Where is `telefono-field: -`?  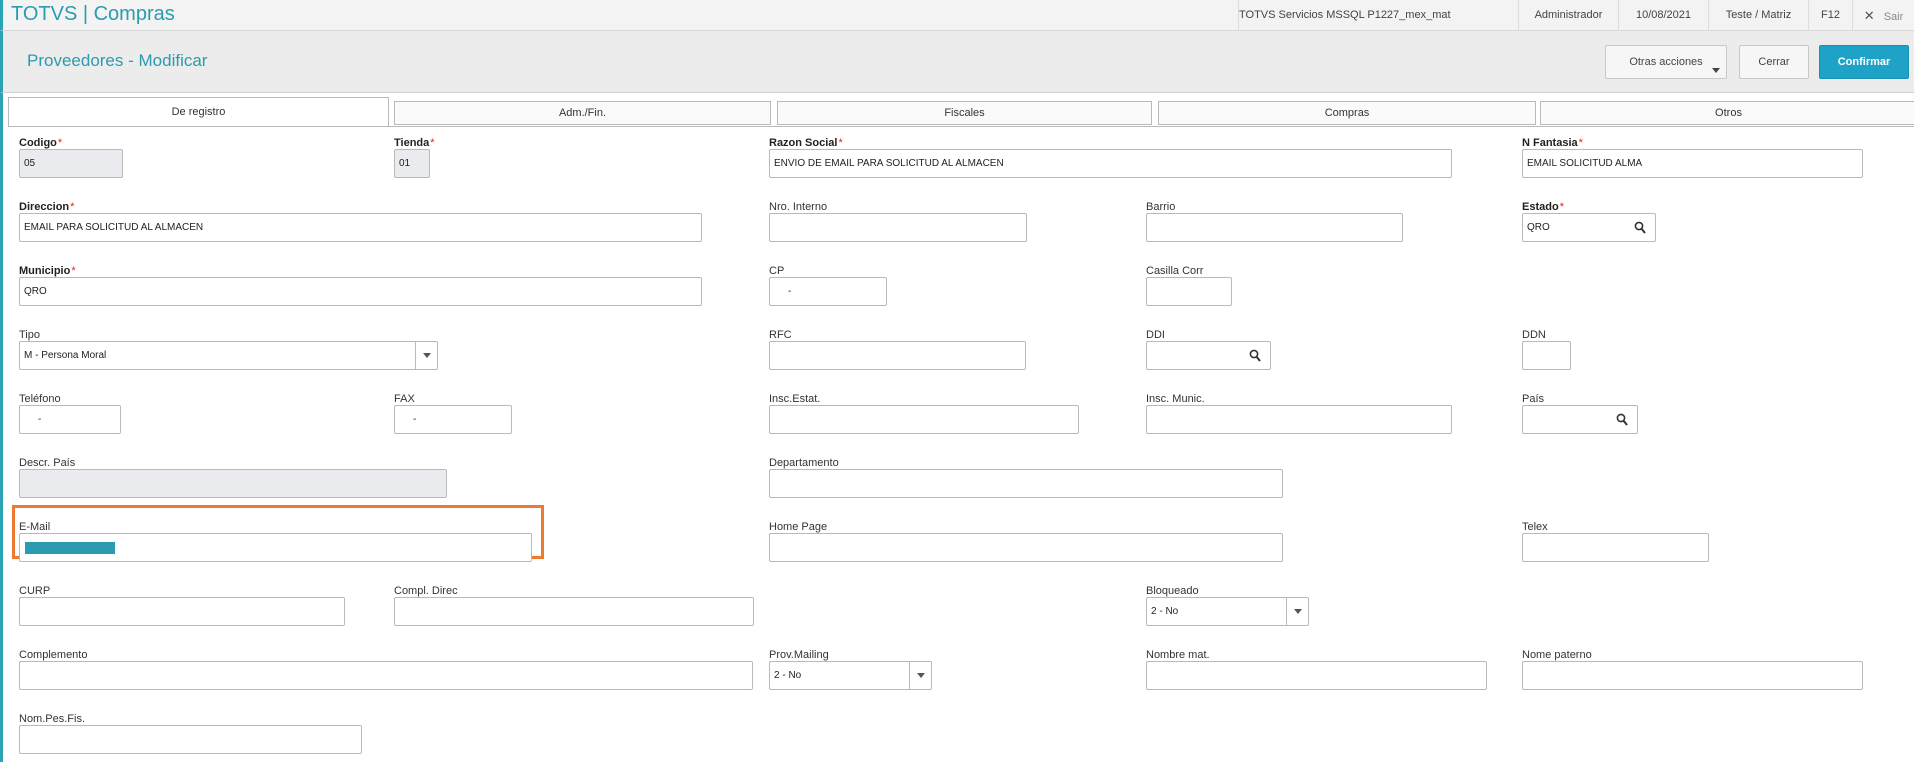 telefono-field: - is located at coordinates (70, 419).